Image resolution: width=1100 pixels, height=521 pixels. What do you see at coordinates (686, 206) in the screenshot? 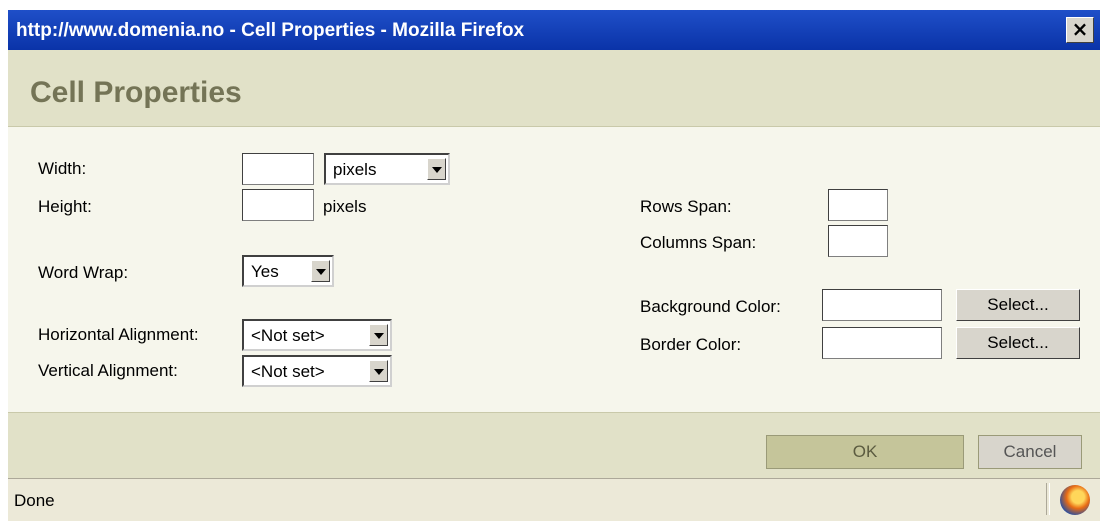
I see `rows-span-label: Rows Span:` at bounding box center [686, 206].